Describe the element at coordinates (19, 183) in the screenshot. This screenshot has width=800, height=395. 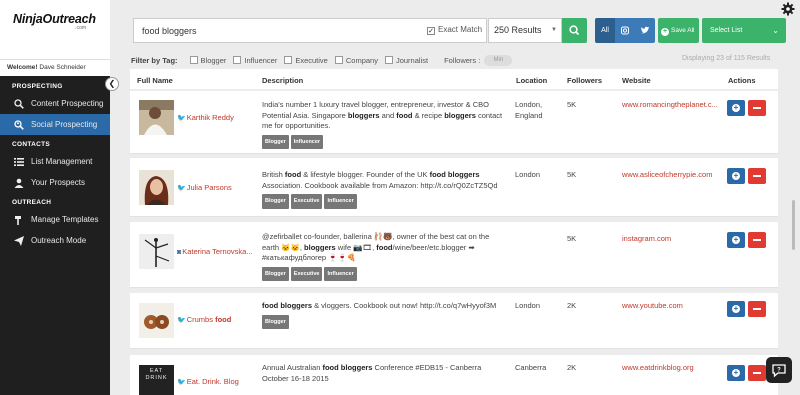
I see `person-icon` at that location.